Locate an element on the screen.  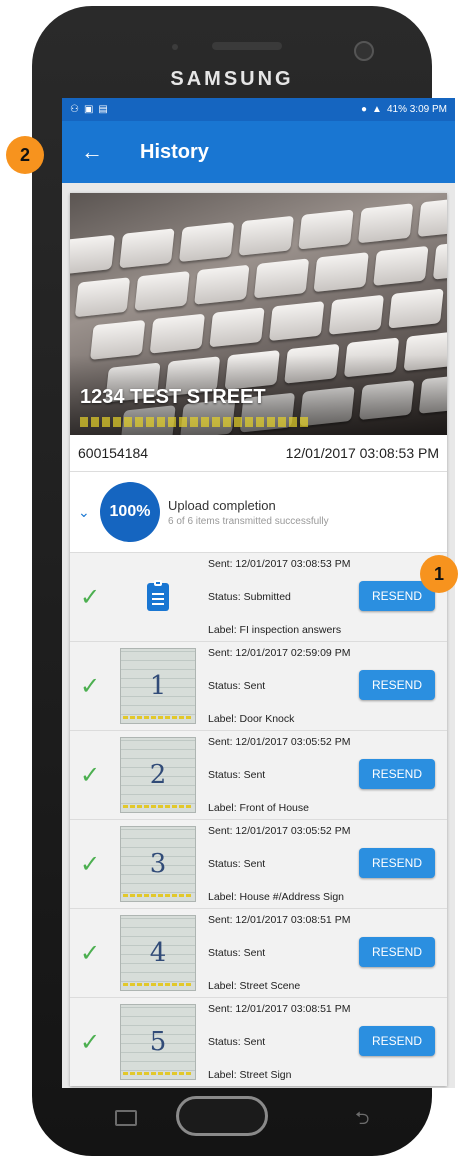
sent-time: Sent: 12/01/2017 03:08:53 PM is located at coordinates (279, 564).